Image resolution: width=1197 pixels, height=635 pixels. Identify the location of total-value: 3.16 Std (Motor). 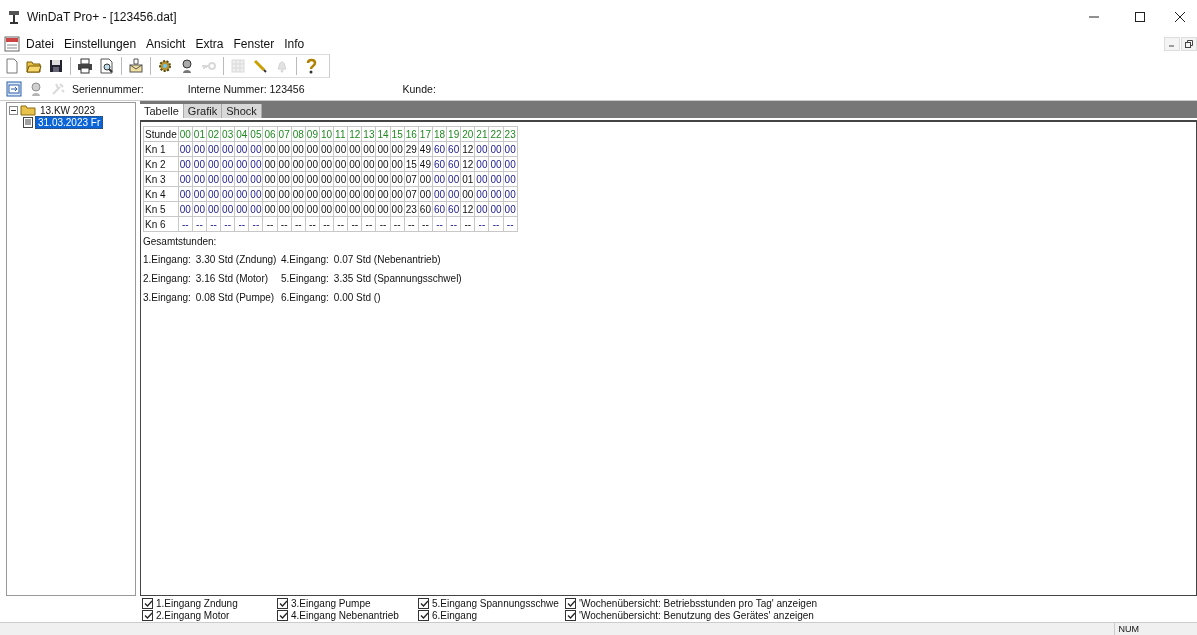
(232, 278).